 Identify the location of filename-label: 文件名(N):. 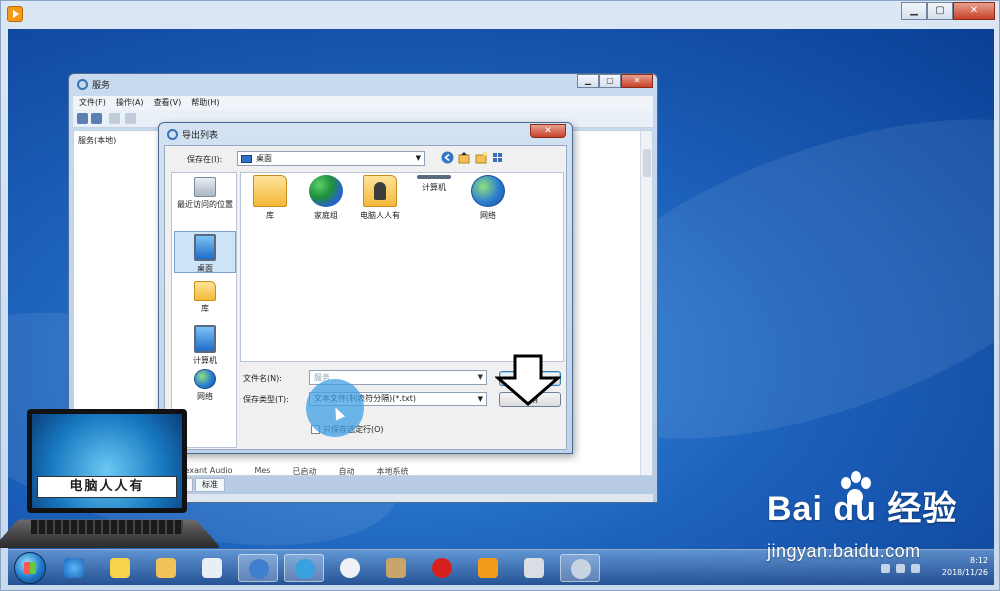
(262, 378).